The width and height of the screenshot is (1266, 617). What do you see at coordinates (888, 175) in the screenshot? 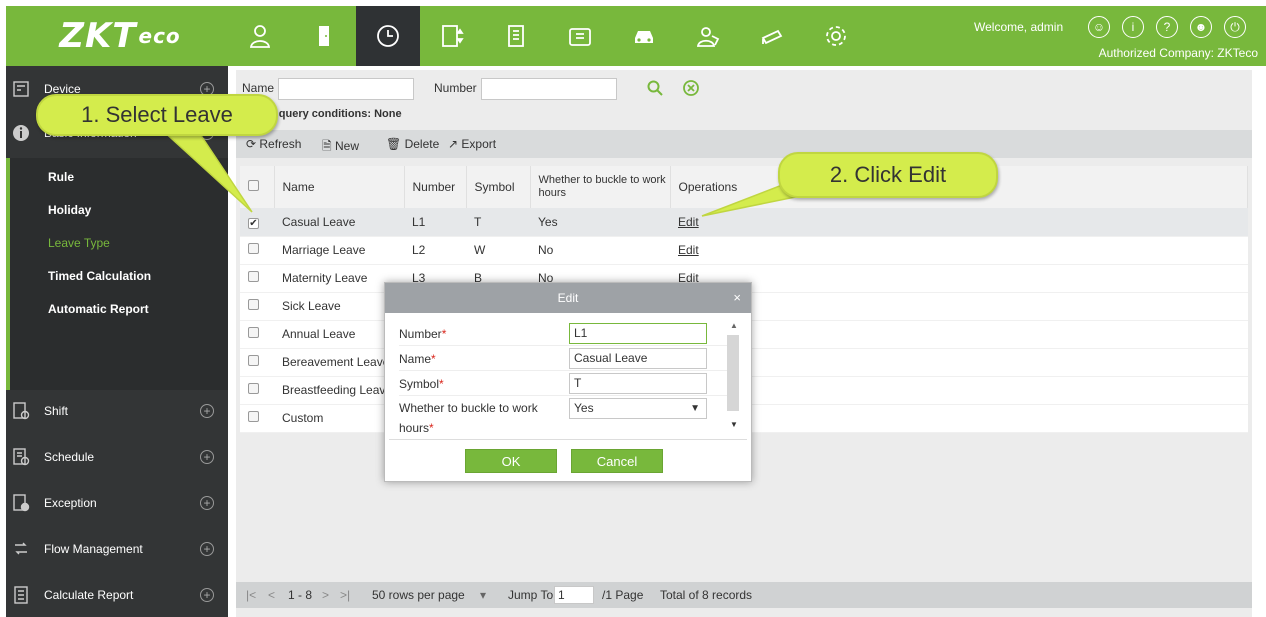
I see `callout-click-edit: 2. Click Edit` at bounding box center [888, 175].